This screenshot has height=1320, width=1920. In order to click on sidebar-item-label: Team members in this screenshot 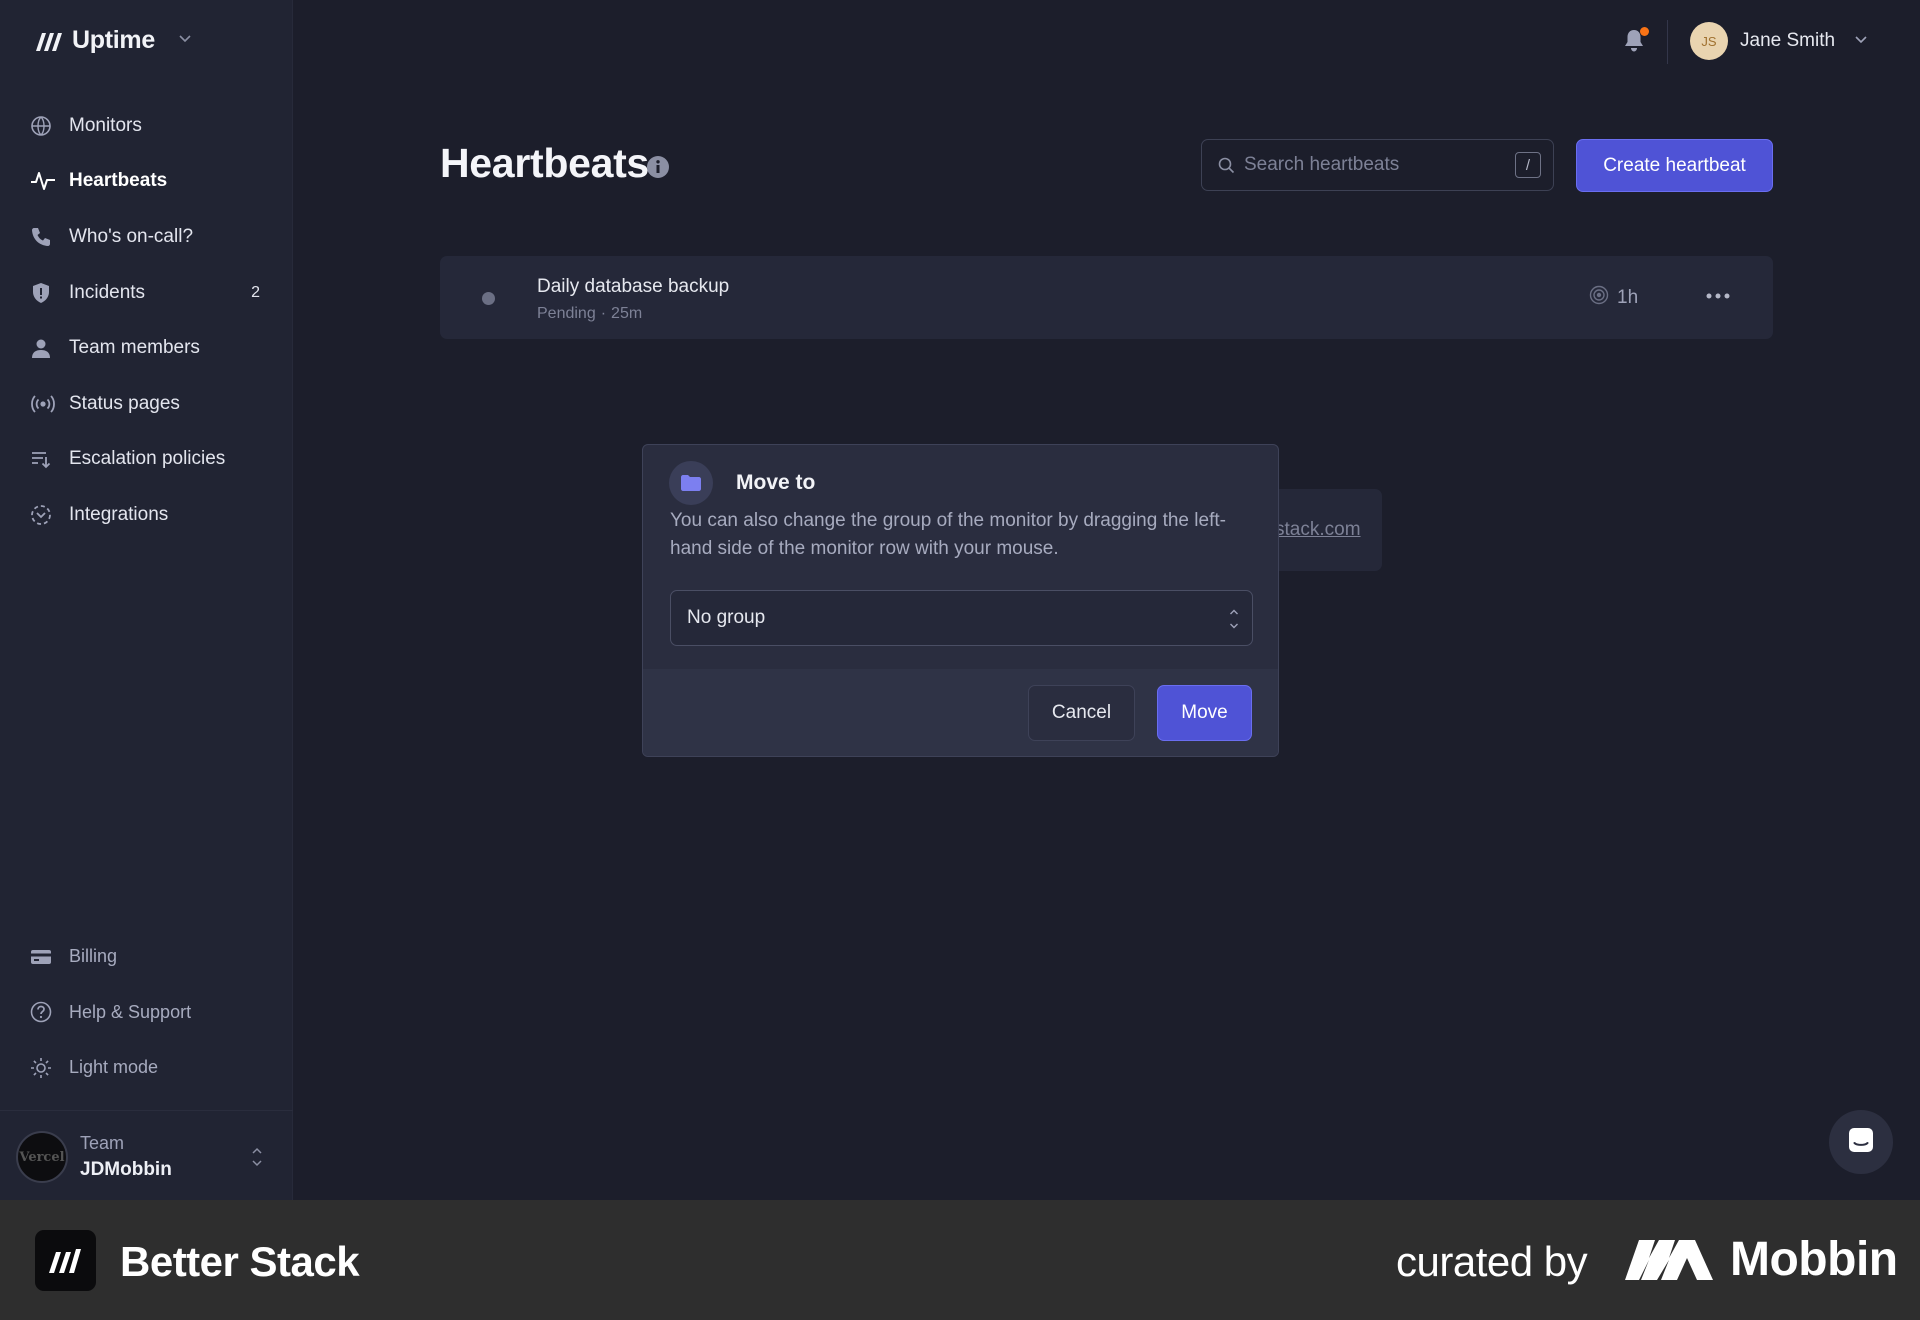, I will do `click(134, 348)`.